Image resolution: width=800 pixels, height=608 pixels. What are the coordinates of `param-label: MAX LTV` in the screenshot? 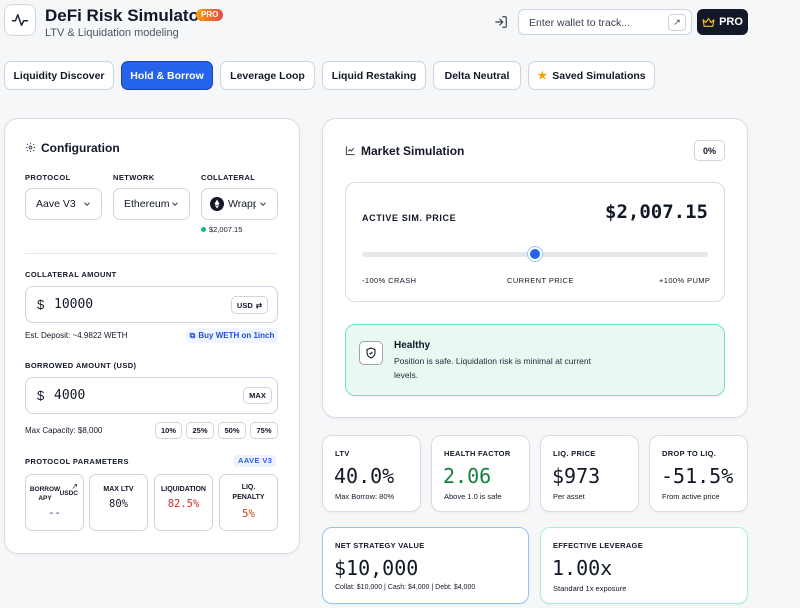 It's located at (118, 489).